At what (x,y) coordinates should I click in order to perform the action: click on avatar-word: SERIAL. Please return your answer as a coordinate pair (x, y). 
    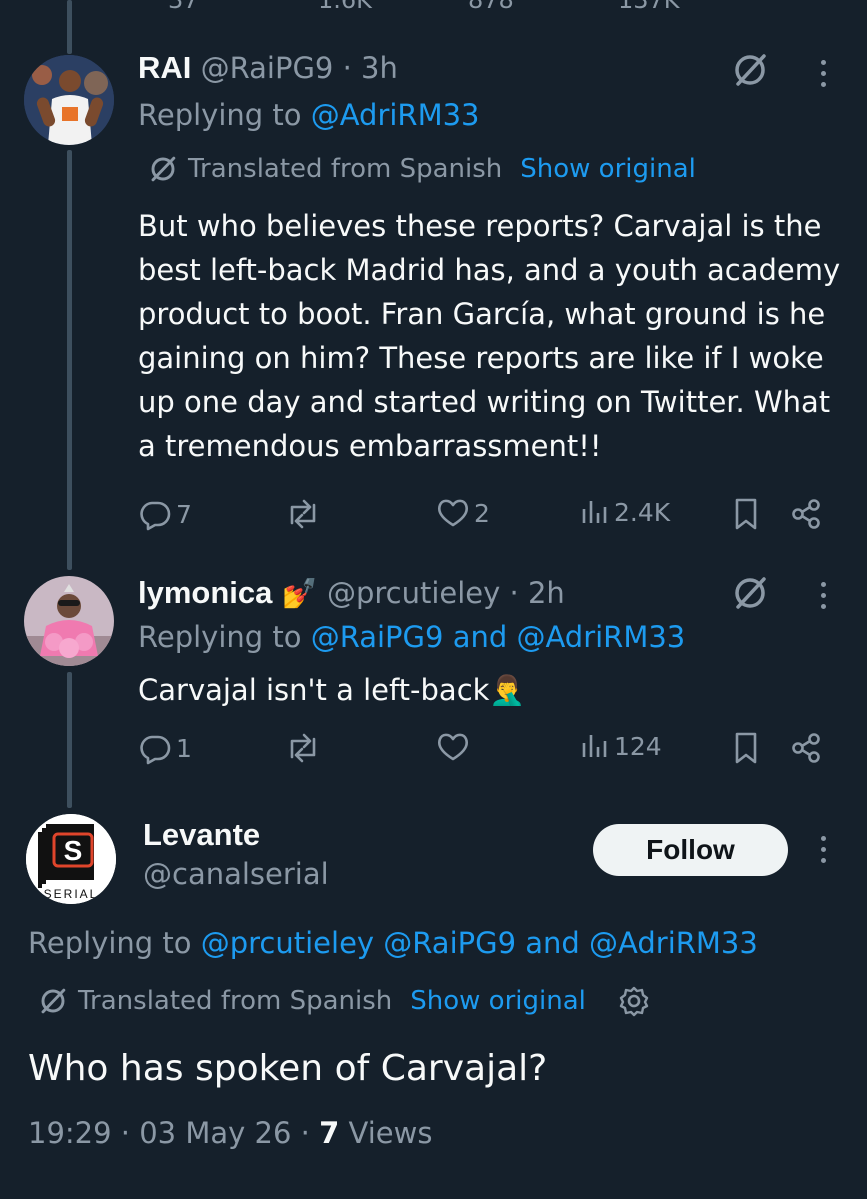
    Looking at the image, I should click on (71, 894).